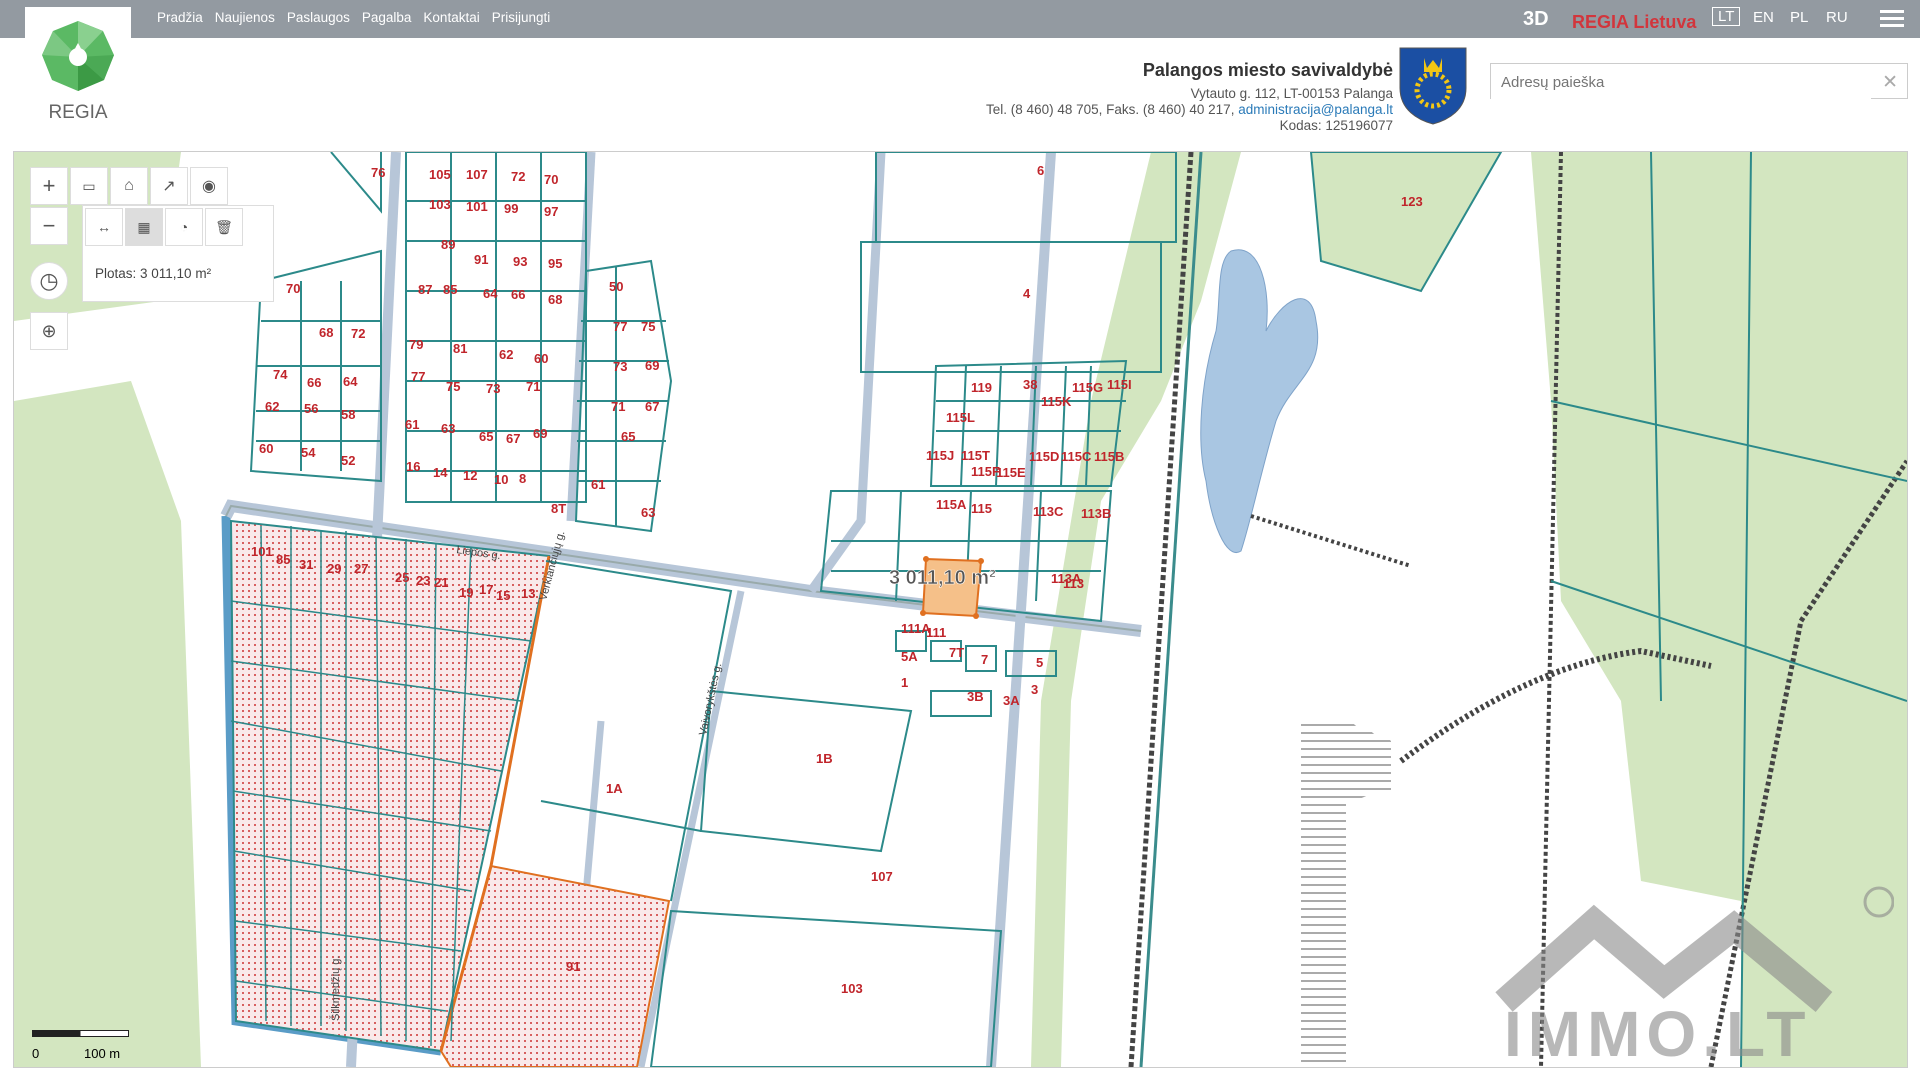 Image resolution: width=1920 pixels, height=1080 pixels. Describe the element at coordinates (956, 652) in the screenshot. I see `parcel-number: 7T` at that location.